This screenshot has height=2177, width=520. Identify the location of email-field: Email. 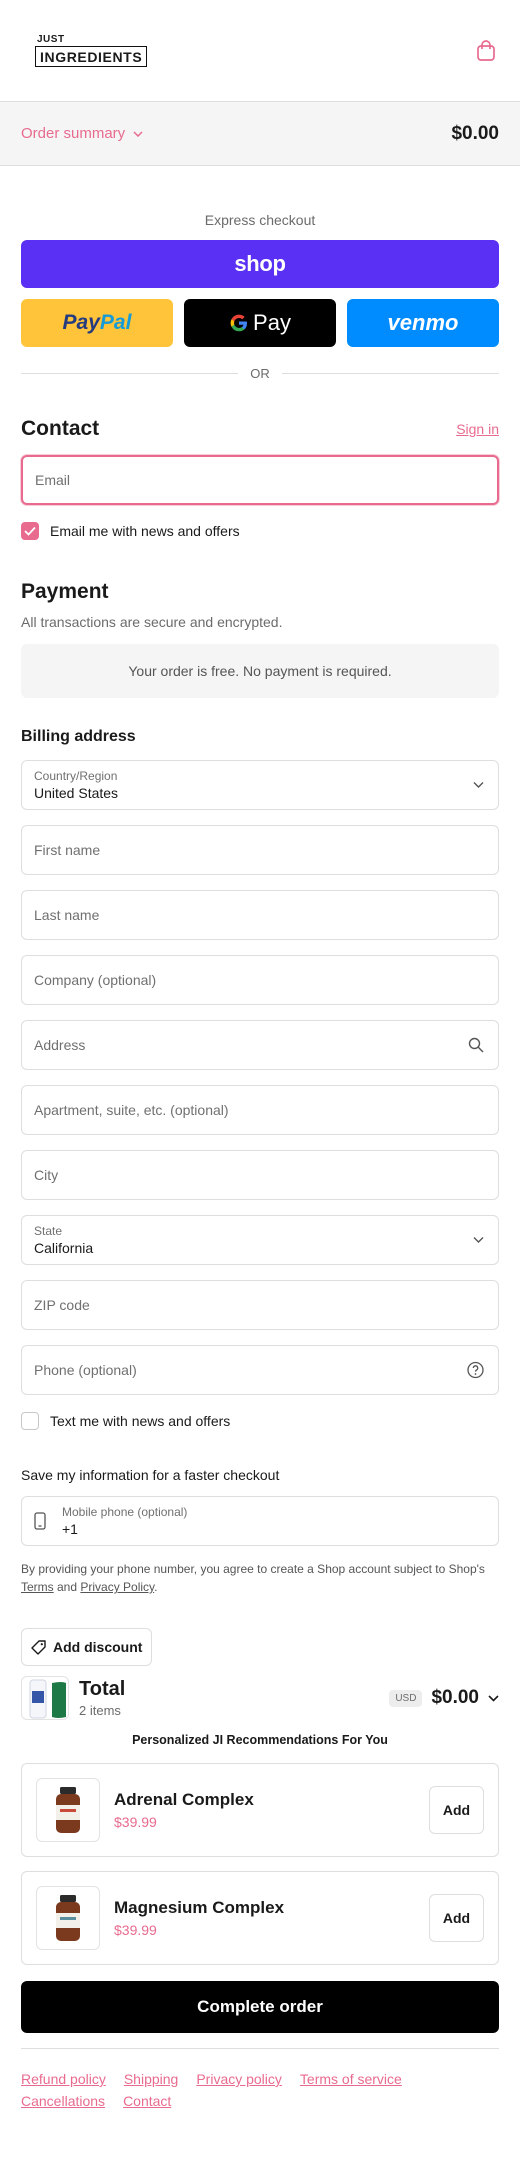
(260, 480).